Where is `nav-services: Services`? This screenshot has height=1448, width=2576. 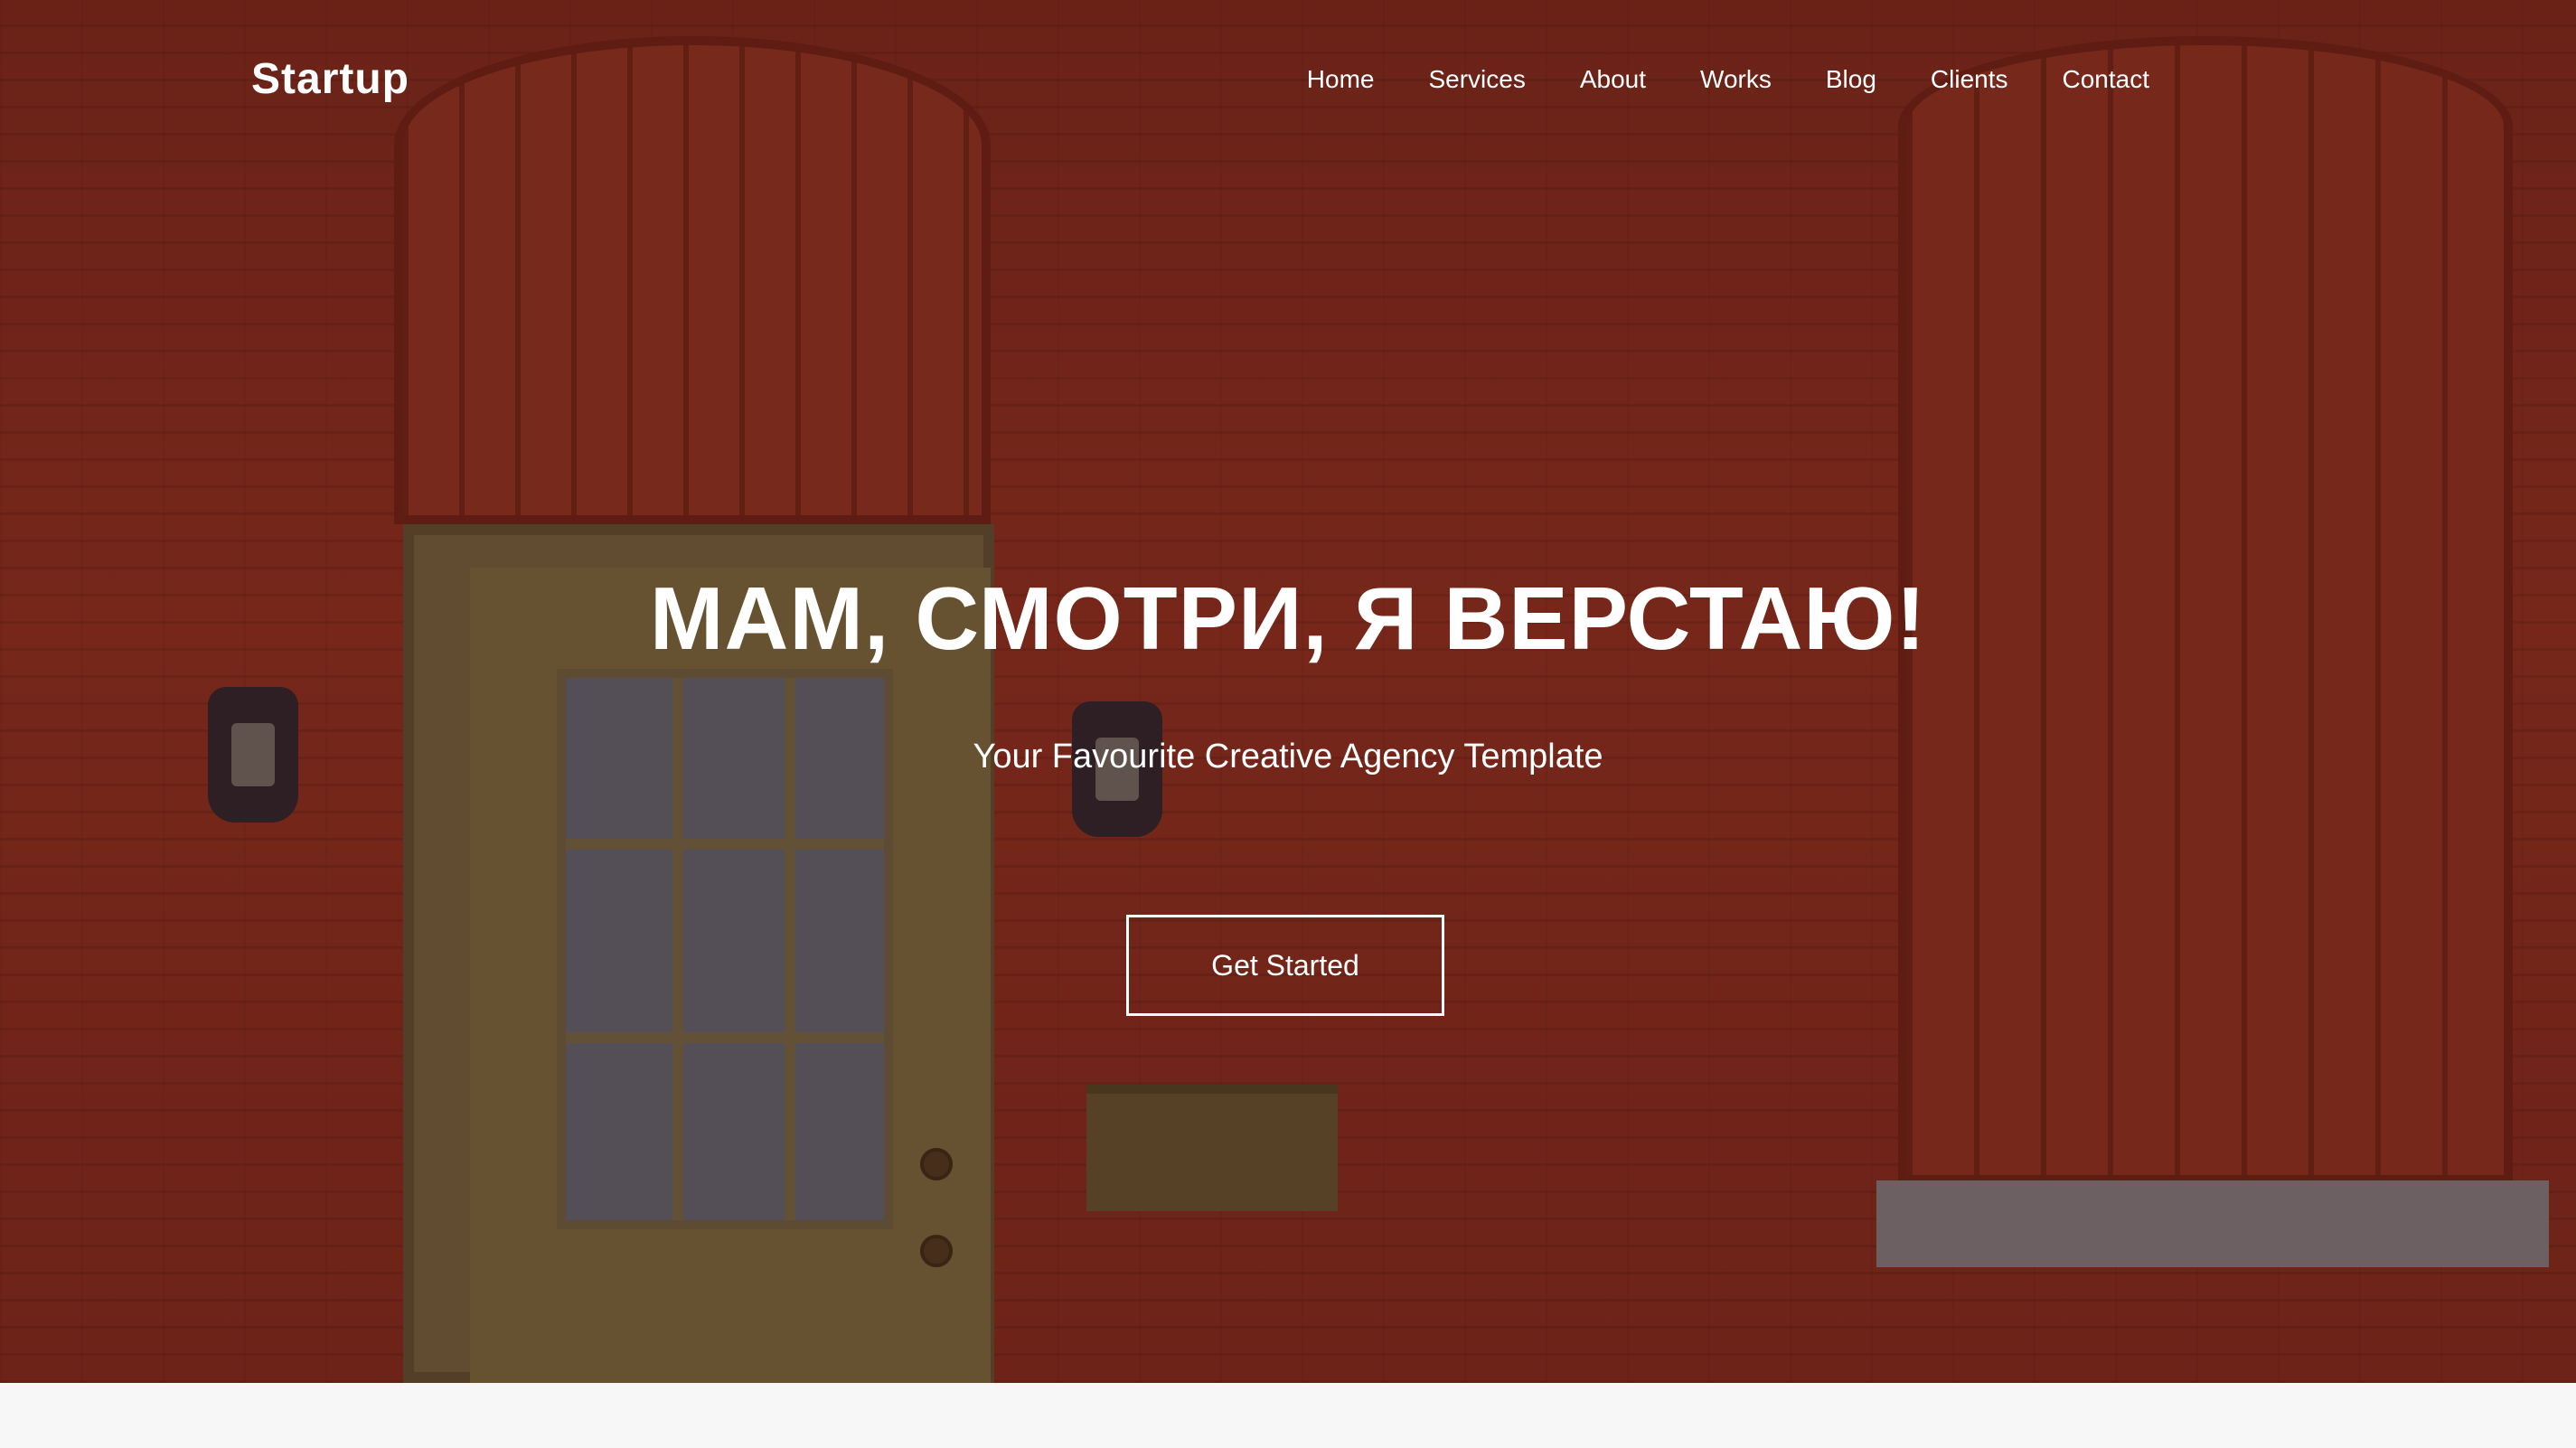 nav-services: Services is located at coordinates (1476, 79).